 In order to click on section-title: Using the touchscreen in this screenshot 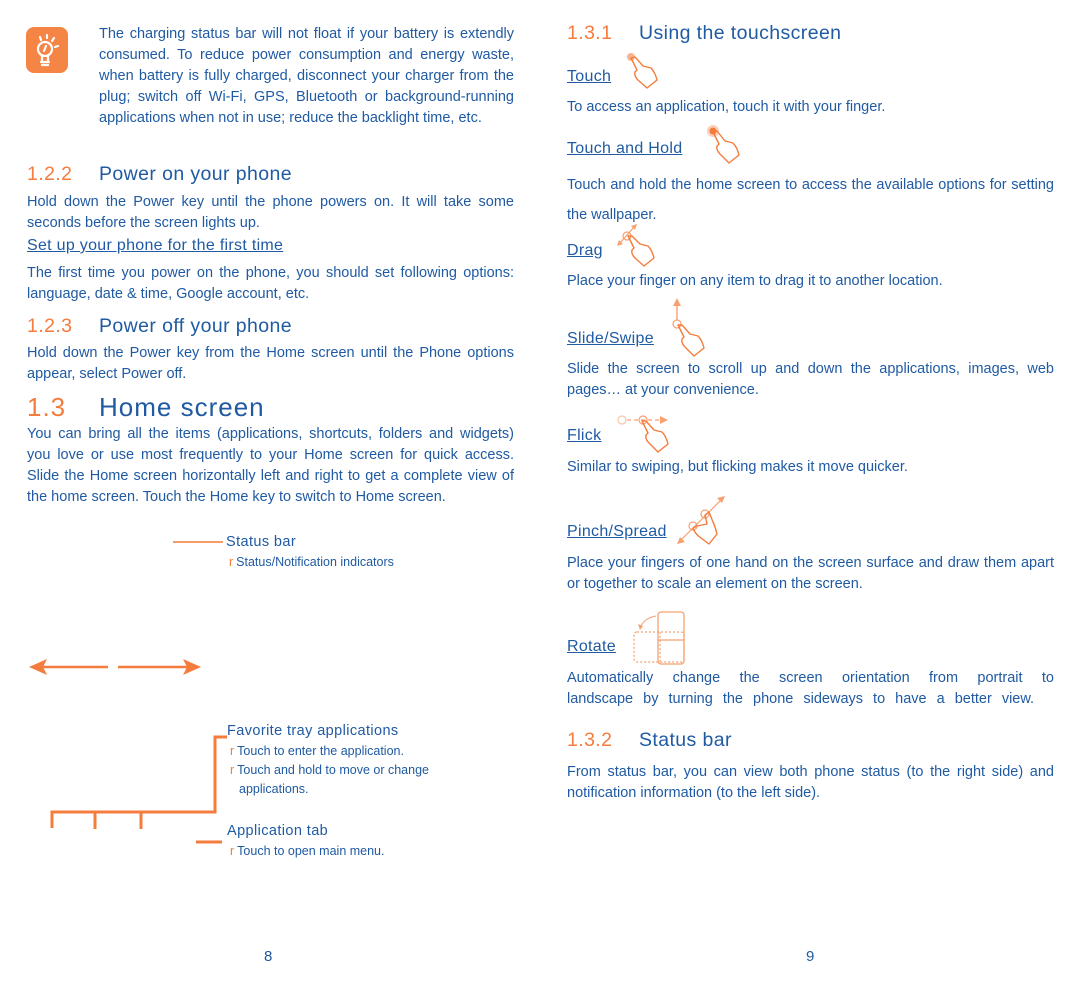, I will do `click(740, 33)`.